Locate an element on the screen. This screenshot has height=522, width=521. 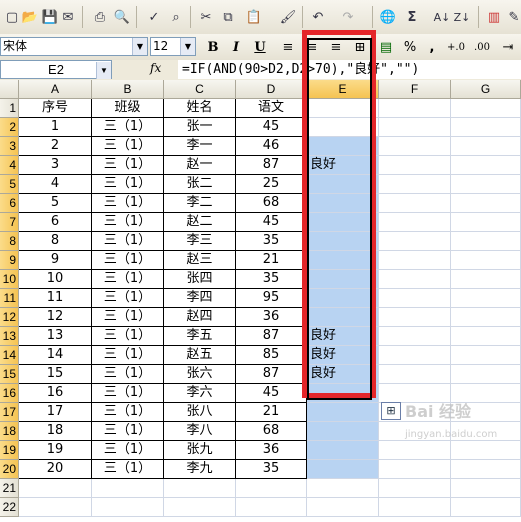
cell: 张九 is located at coordinates (200, 450).